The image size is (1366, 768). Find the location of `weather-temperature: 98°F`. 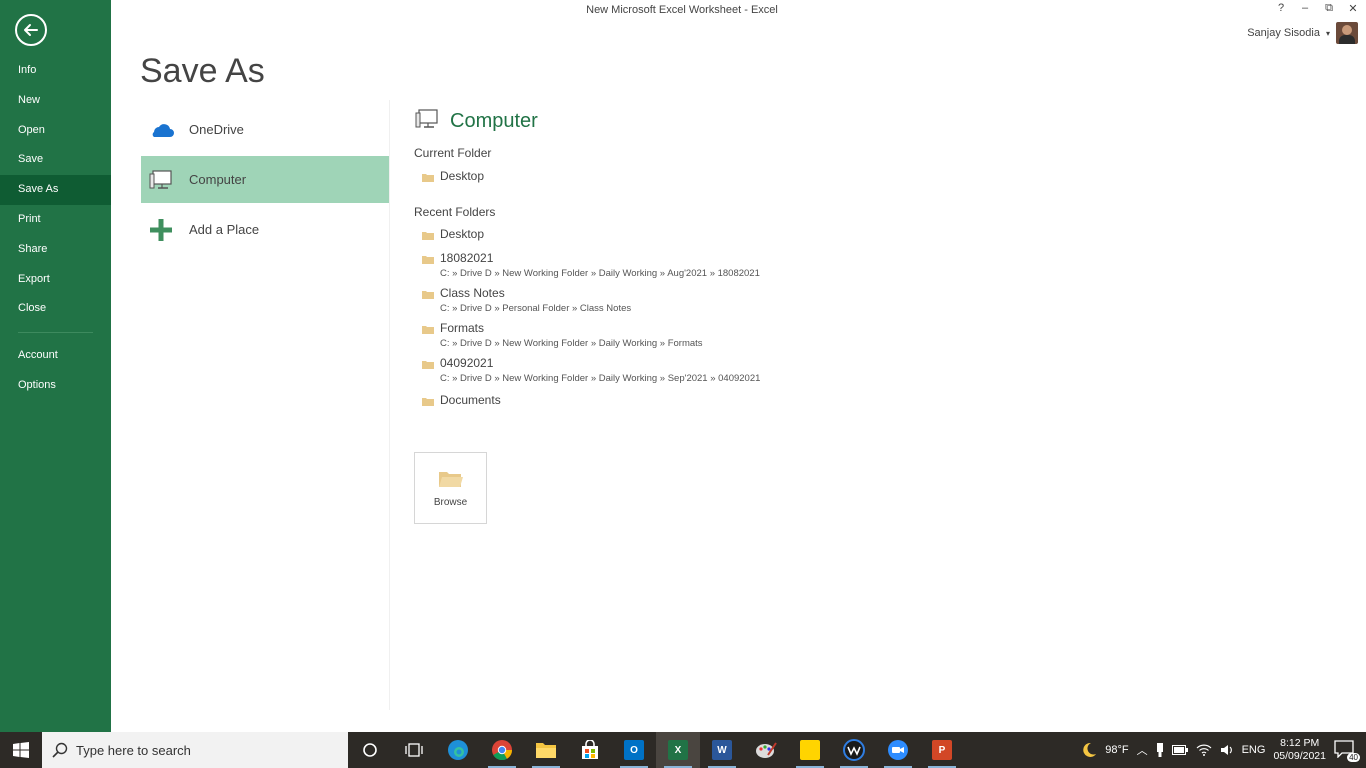

weather-temperature: 98°F is located at coordinates (1116, 750).